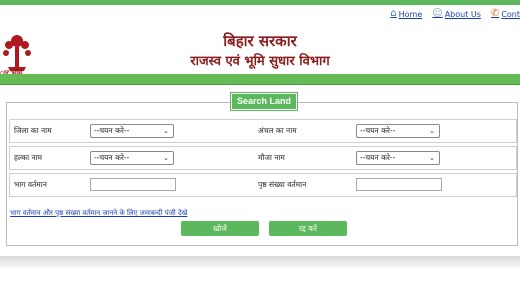  What do you see at coordinates (132, 158) in the screenshot?
I see `halka-select: --चयन करे-- ⌄` at bounding box center [132, 158].